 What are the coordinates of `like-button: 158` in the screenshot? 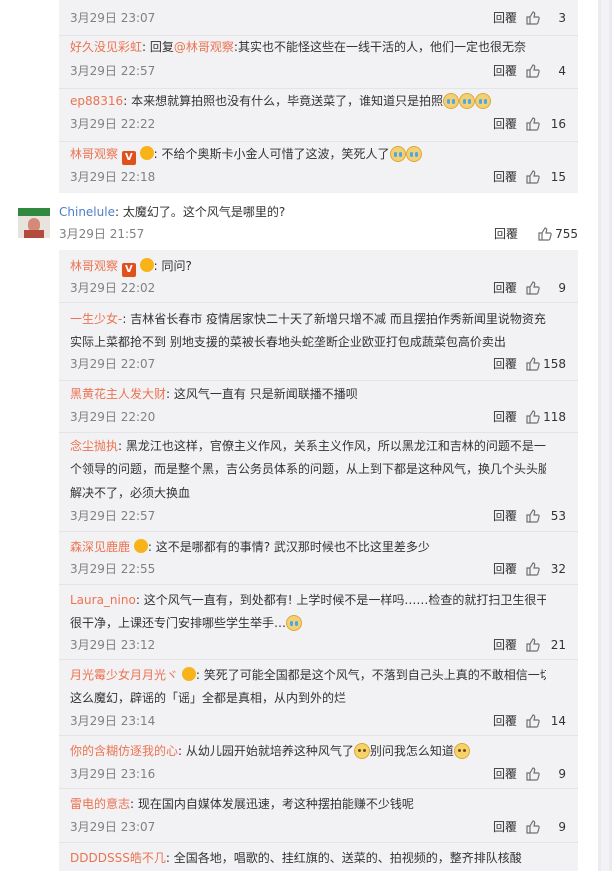 It's located at (546, 364).